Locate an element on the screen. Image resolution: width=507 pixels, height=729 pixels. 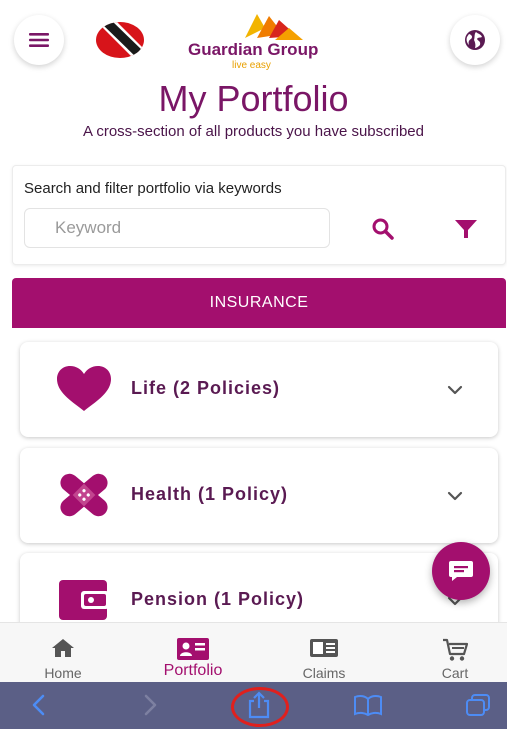
globe-icon is located at coordinates (475, 40).